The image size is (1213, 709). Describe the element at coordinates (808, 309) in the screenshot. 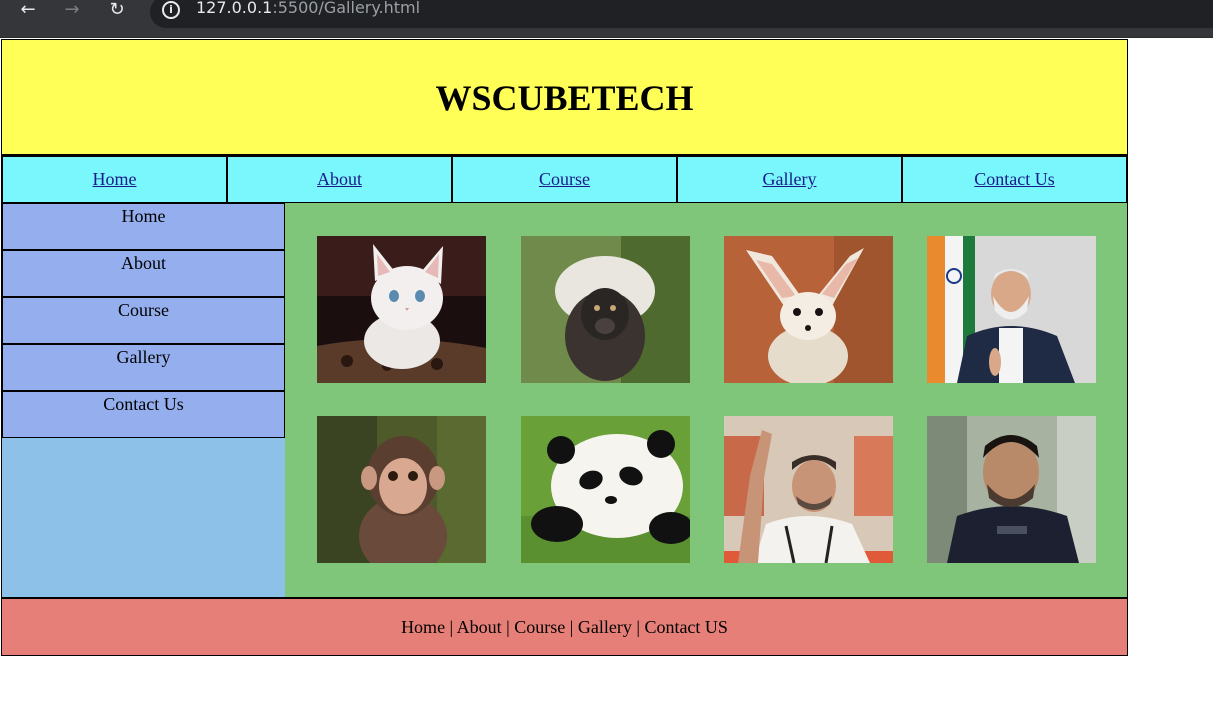

I see `fennec-fox-photo` at that location.